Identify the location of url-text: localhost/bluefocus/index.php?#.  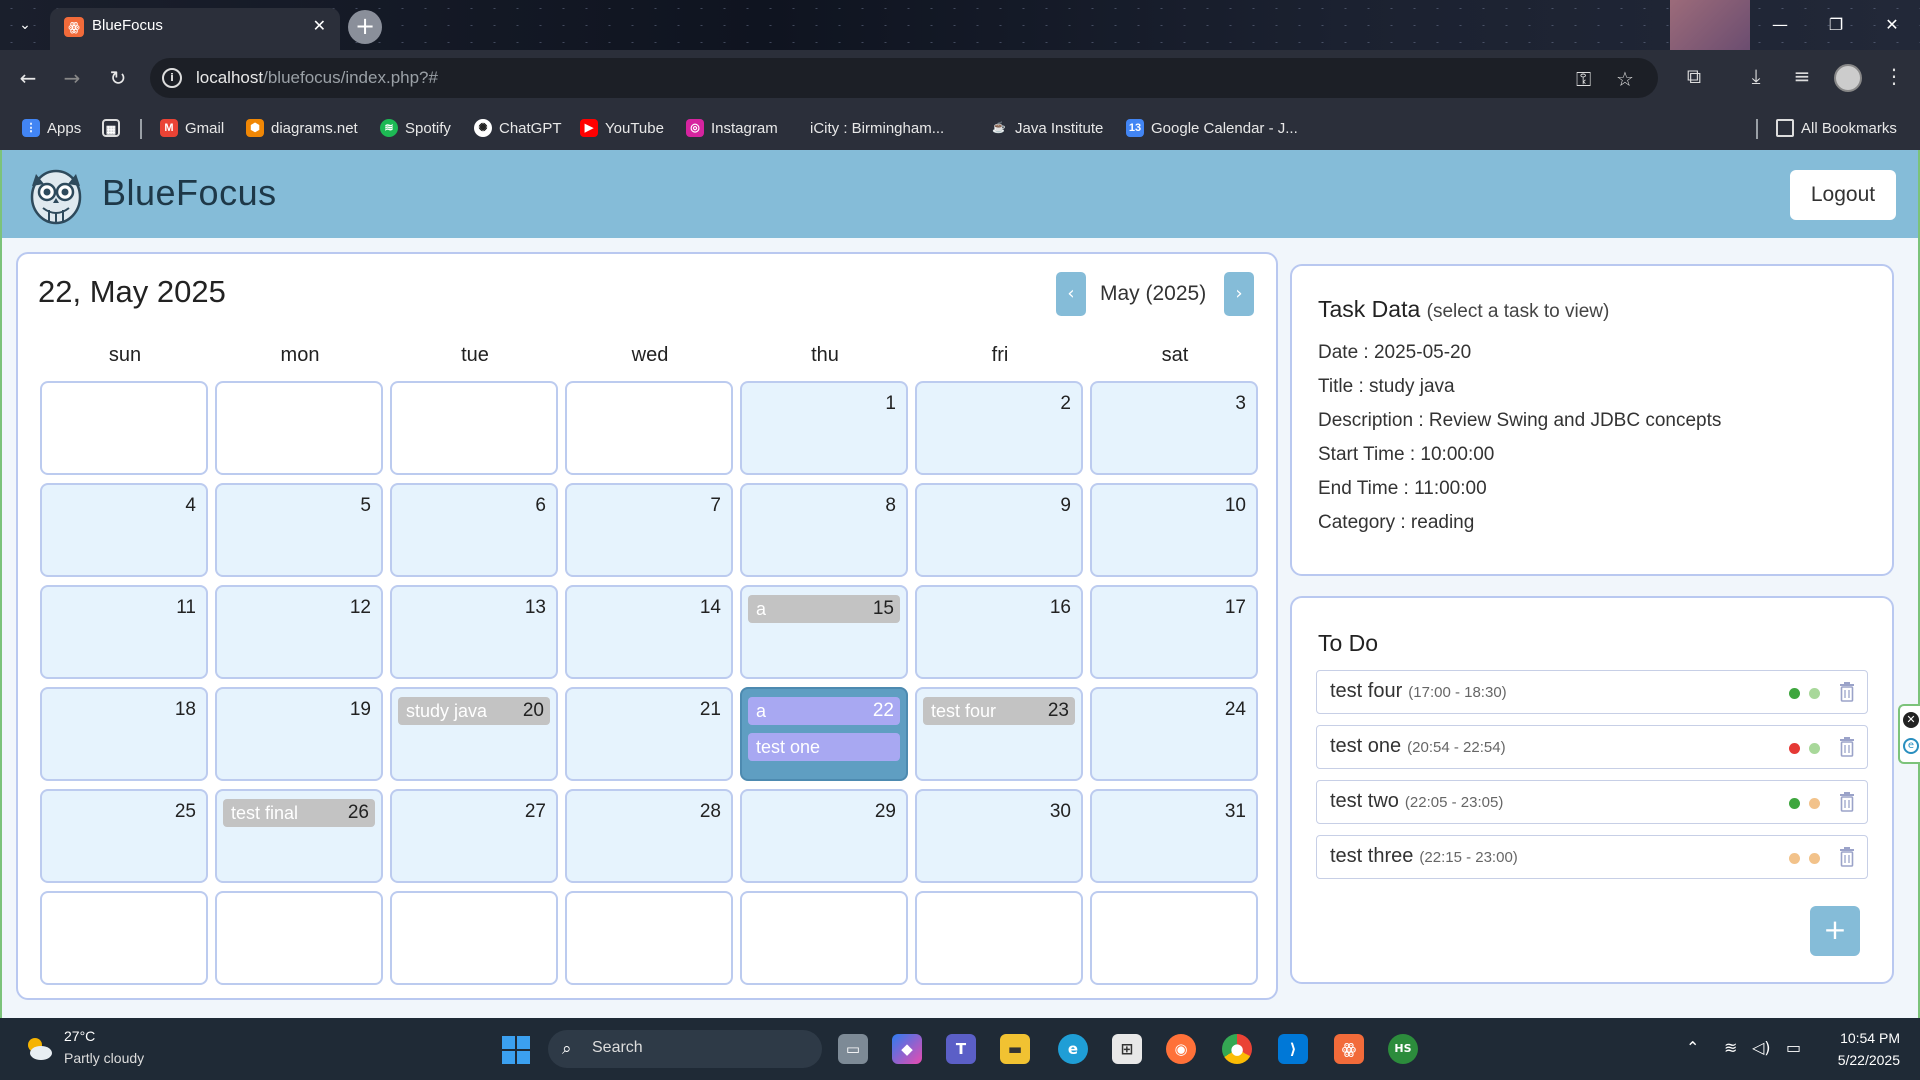
(317, 78).